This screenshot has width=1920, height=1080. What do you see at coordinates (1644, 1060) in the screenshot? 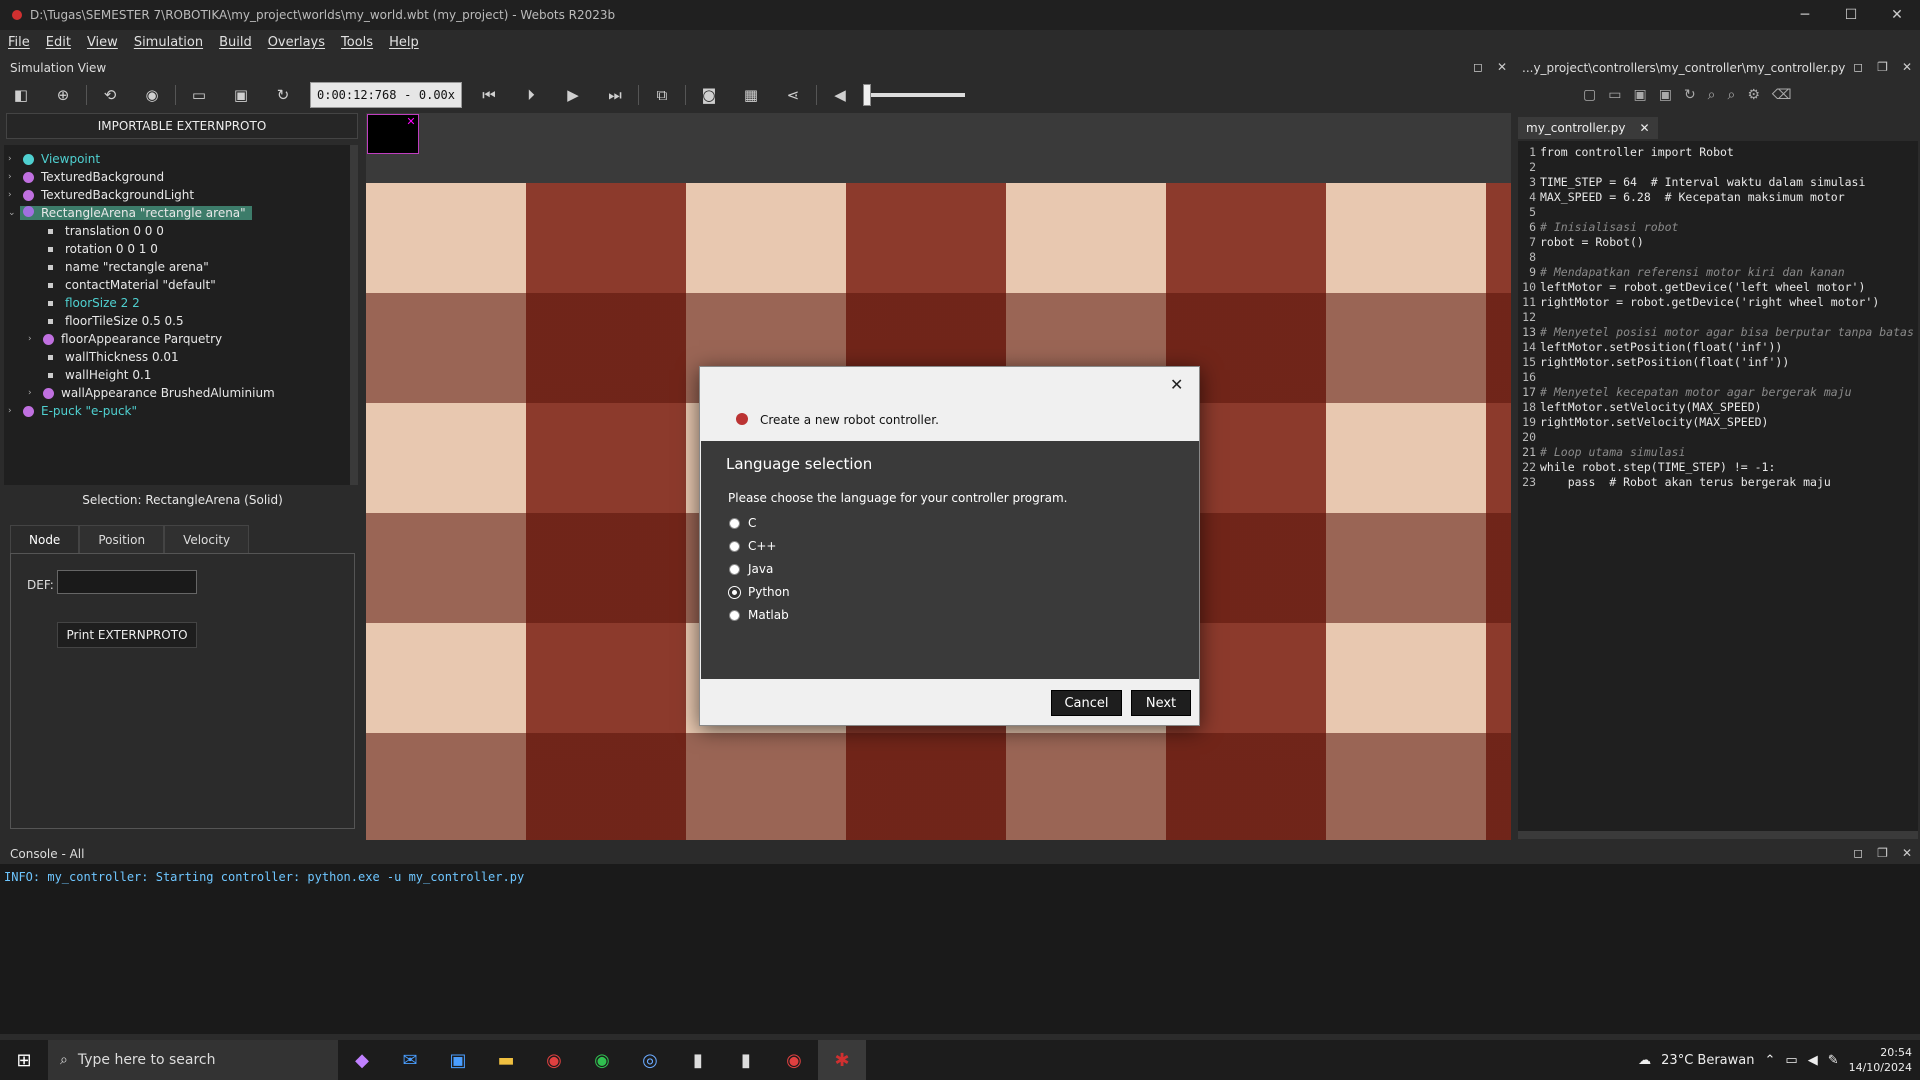
I see `weather-icon: ☁` at bounding box center [1644, 1060].